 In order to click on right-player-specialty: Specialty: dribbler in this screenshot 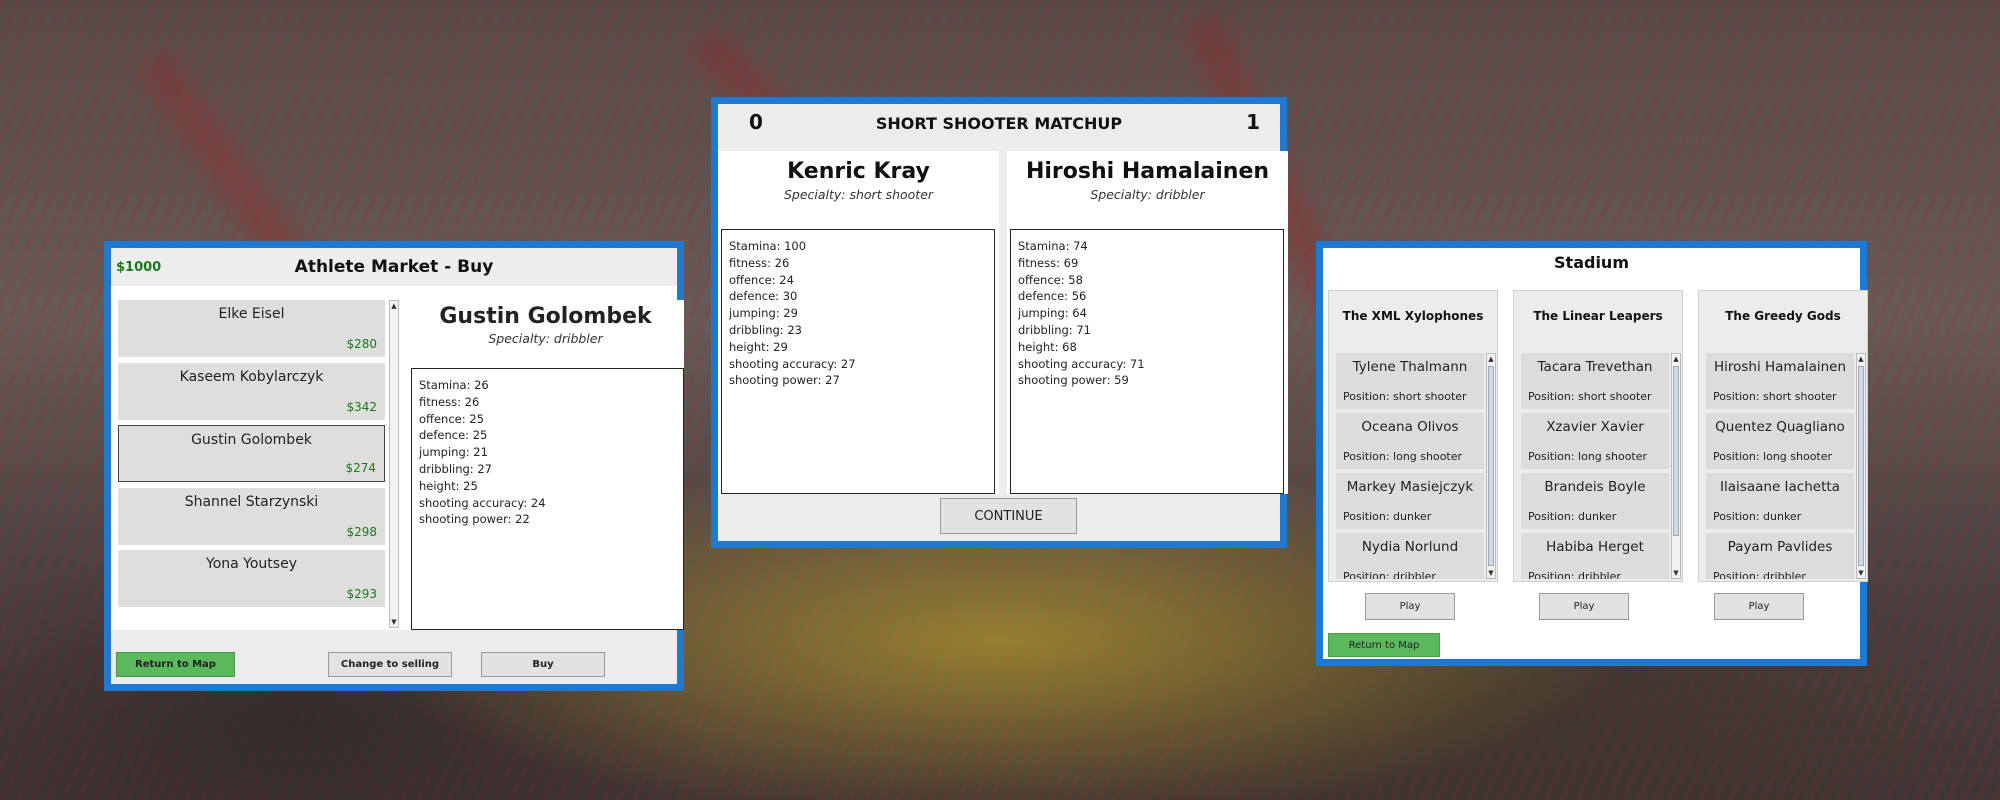, I will do `click(1147, 194)`.